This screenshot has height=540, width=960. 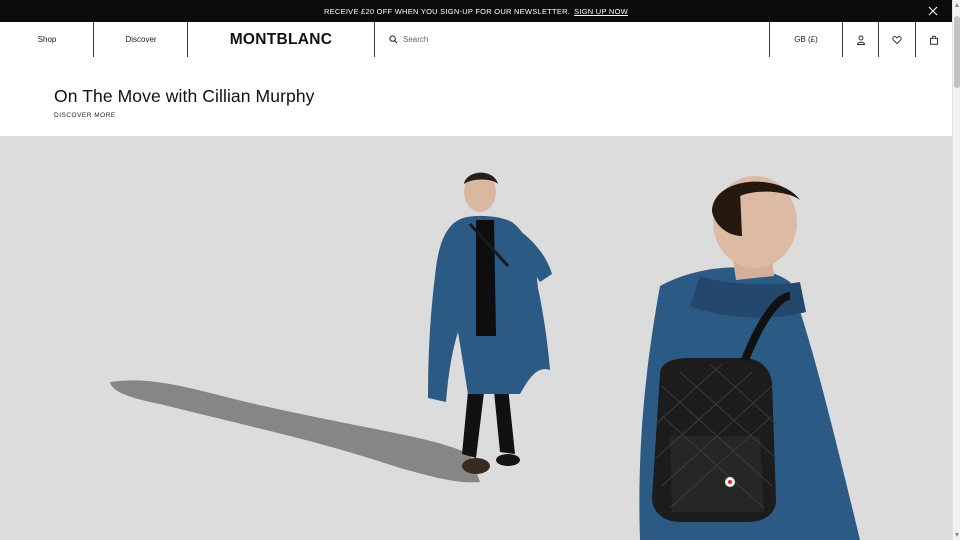 I want to click on heart-icon, so click(x=897, y=39).